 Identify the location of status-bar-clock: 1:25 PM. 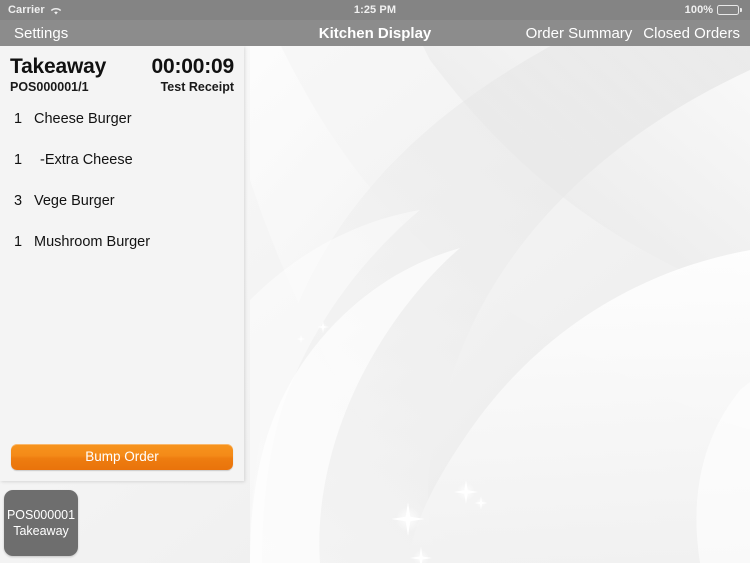
(375, 10).